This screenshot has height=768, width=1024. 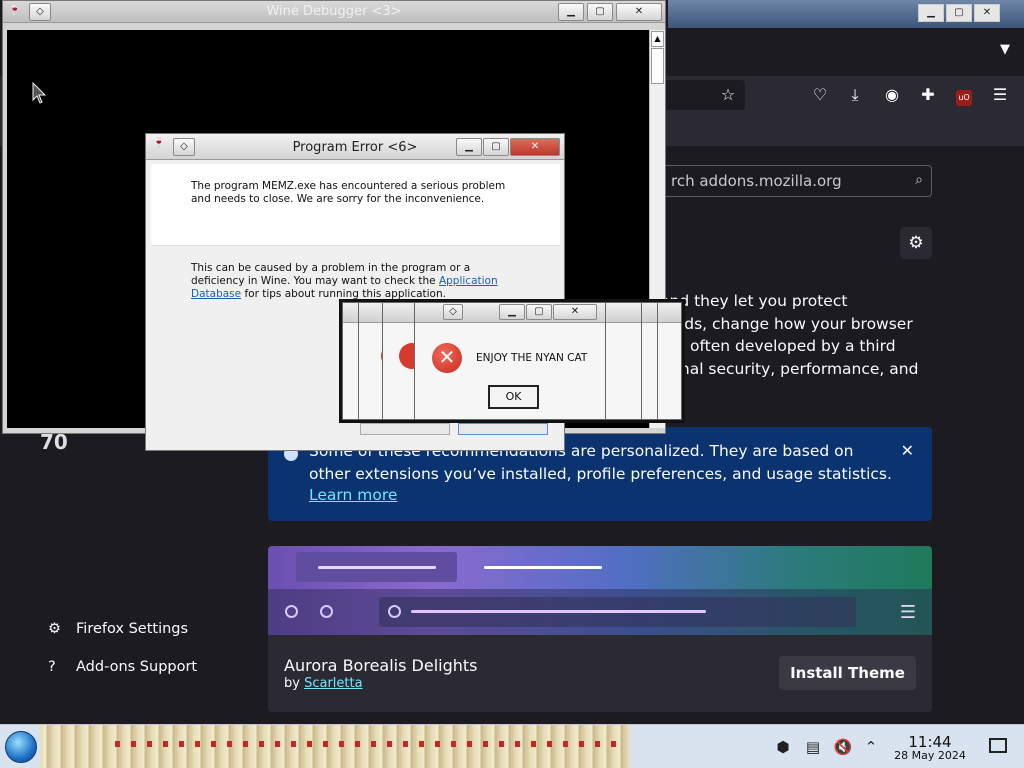 I want to click on theme-byline: by Scarletta, so click(x=323, y=683).